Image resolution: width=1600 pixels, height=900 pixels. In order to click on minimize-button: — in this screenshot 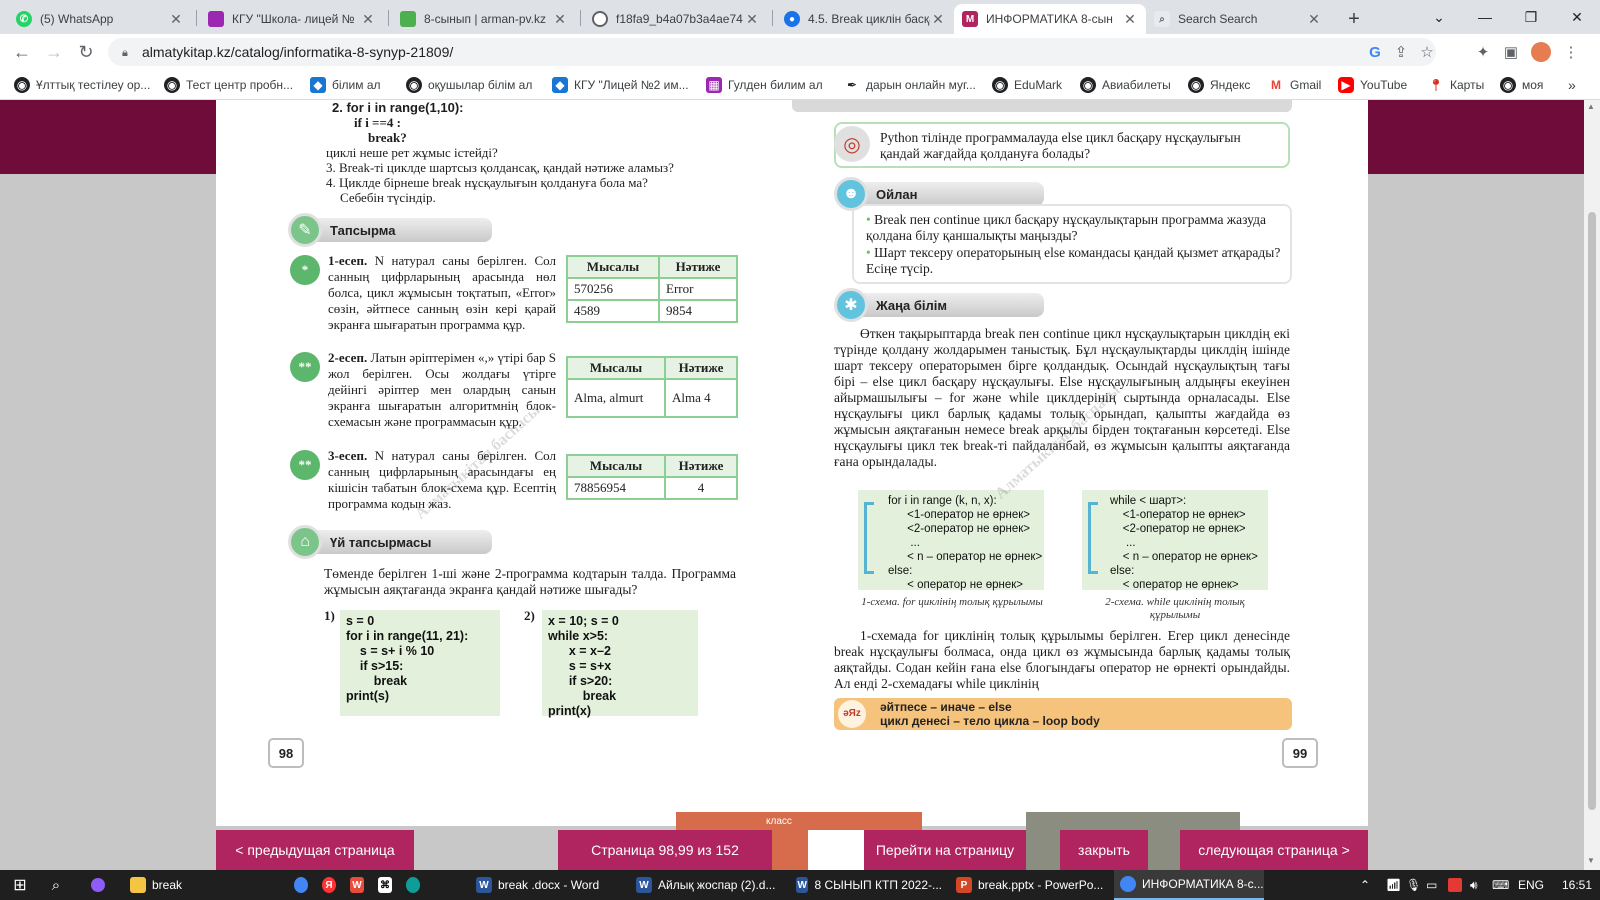, I will do `click(1485, 17)`.